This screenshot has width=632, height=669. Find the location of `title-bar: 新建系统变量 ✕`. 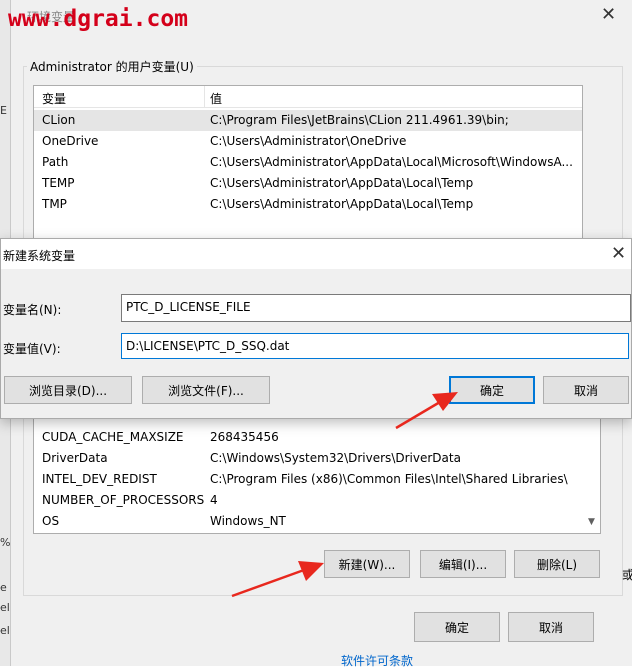

title-bar: 新建系统变量 ✕ is located at coordinates (316, 254).